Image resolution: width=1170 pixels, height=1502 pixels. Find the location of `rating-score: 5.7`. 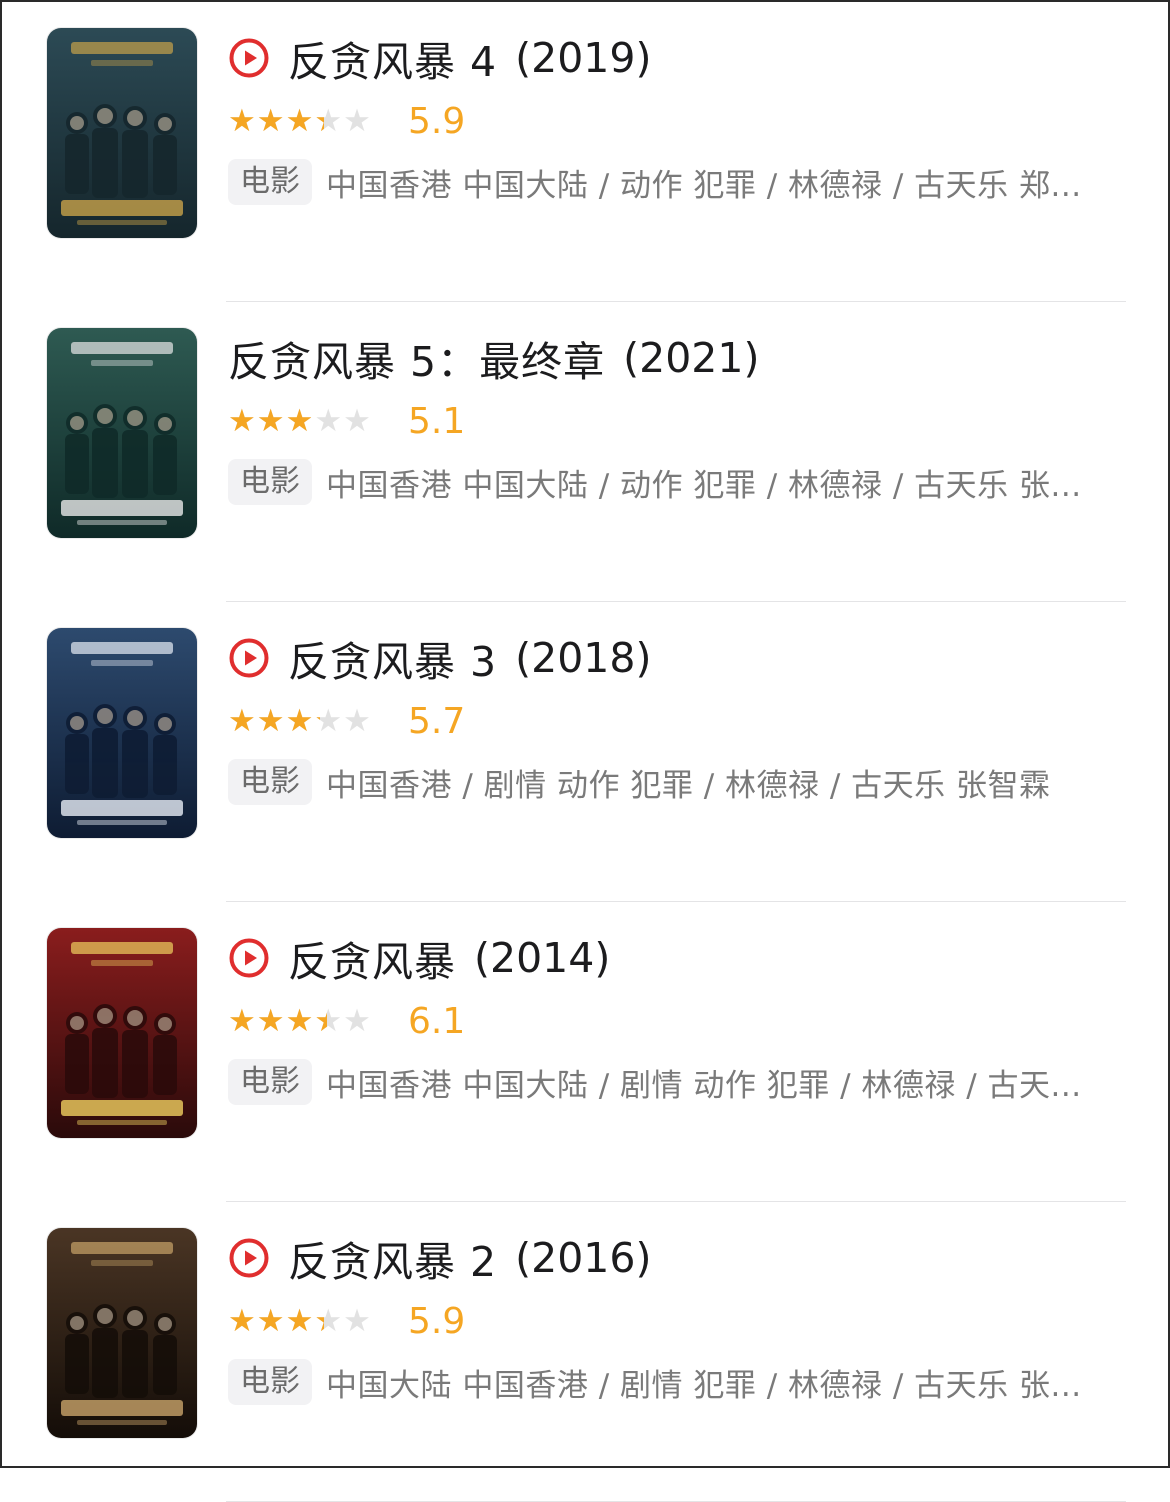

rating-score: 5.7 is located at coordinates (437, 721).